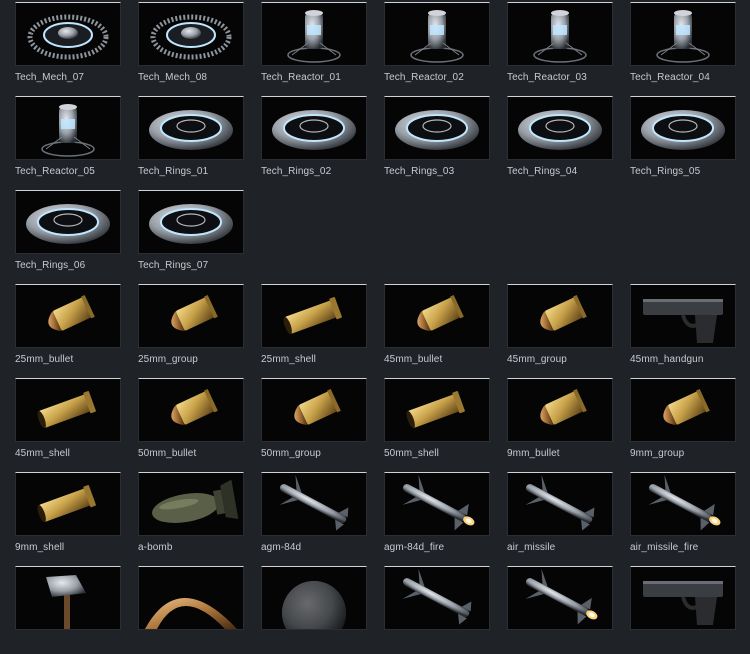 This screenshot has width=750, height=654. Describe the element at coordinates (173, 265) in the screenshot. I see `asset-label: Tech_Rings_07` at that location.